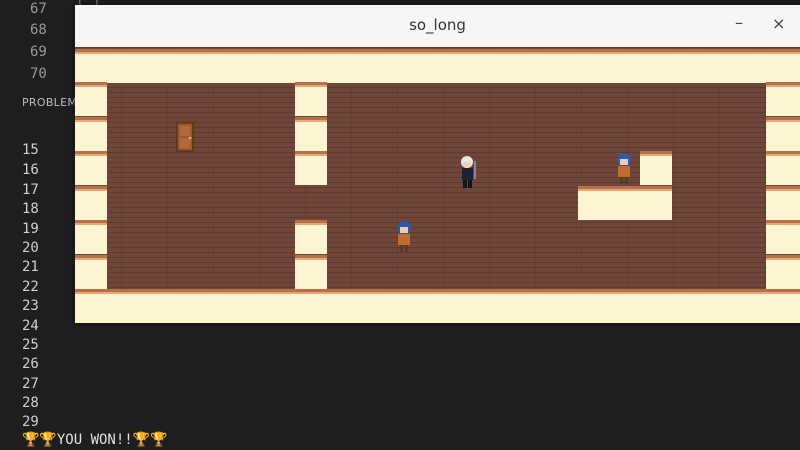 The width and height of the screenshot is (800, 450). Describe the element at coordinates (30, 190) in the screenshot. I see `terminal-line-number: 17` at that location.